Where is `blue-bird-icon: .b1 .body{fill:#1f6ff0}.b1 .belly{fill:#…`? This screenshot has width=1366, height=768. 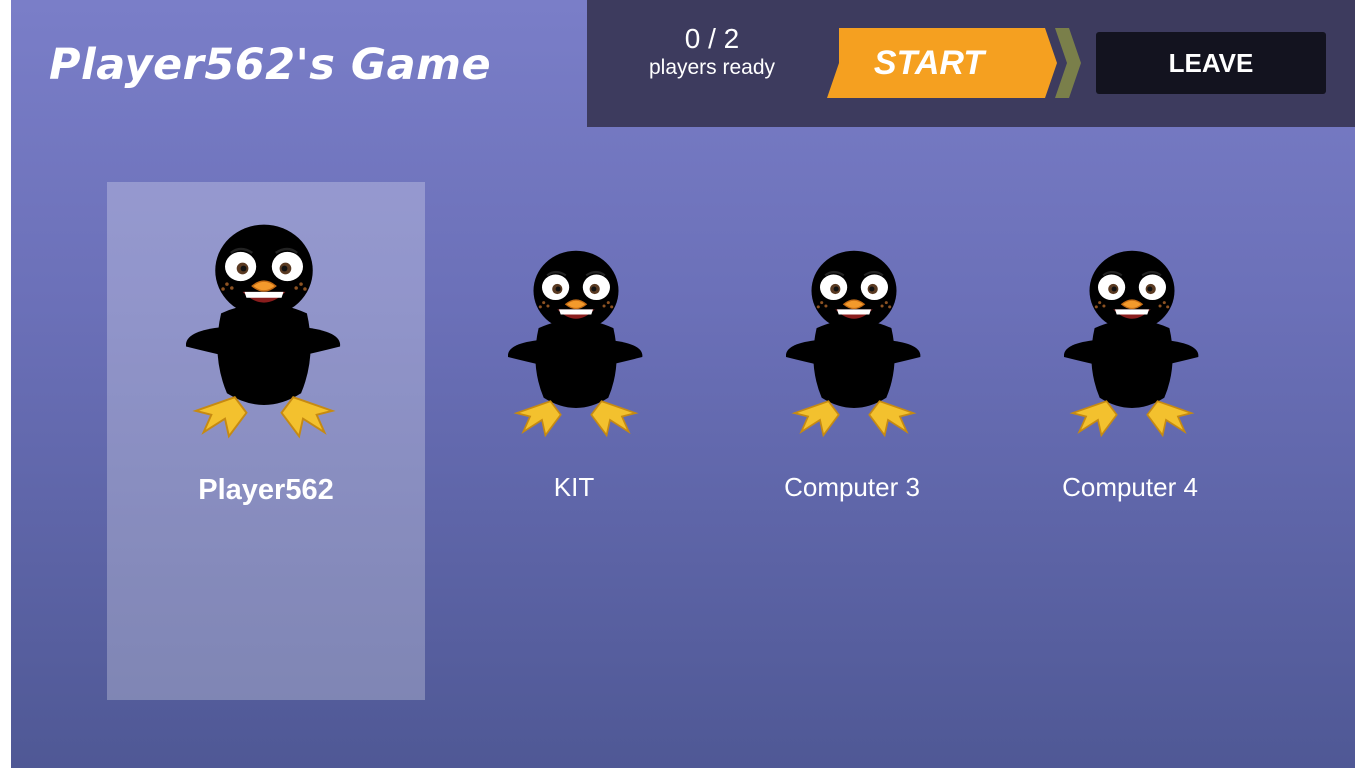
blue-bird-icon: .b1 .body{fill:#1f6ff0}.b1 .belly{fill:#… is located at coordinates (264, 327).